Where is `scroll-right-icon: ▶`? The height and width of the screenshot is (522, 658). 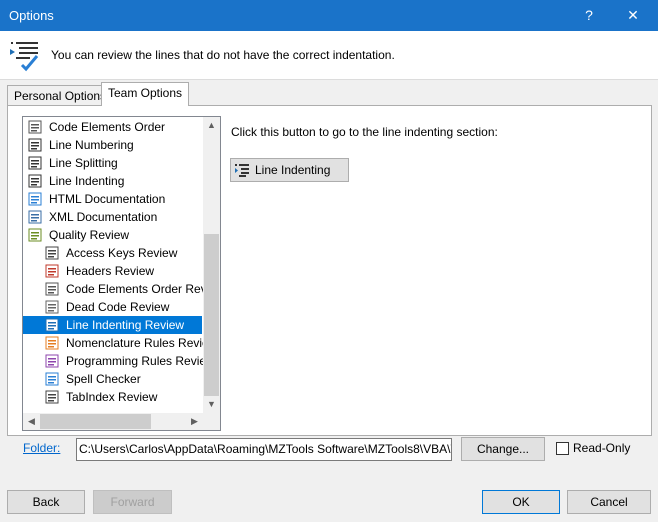
scroll-right-icon: ▶ is located at coordinates (194, 421).